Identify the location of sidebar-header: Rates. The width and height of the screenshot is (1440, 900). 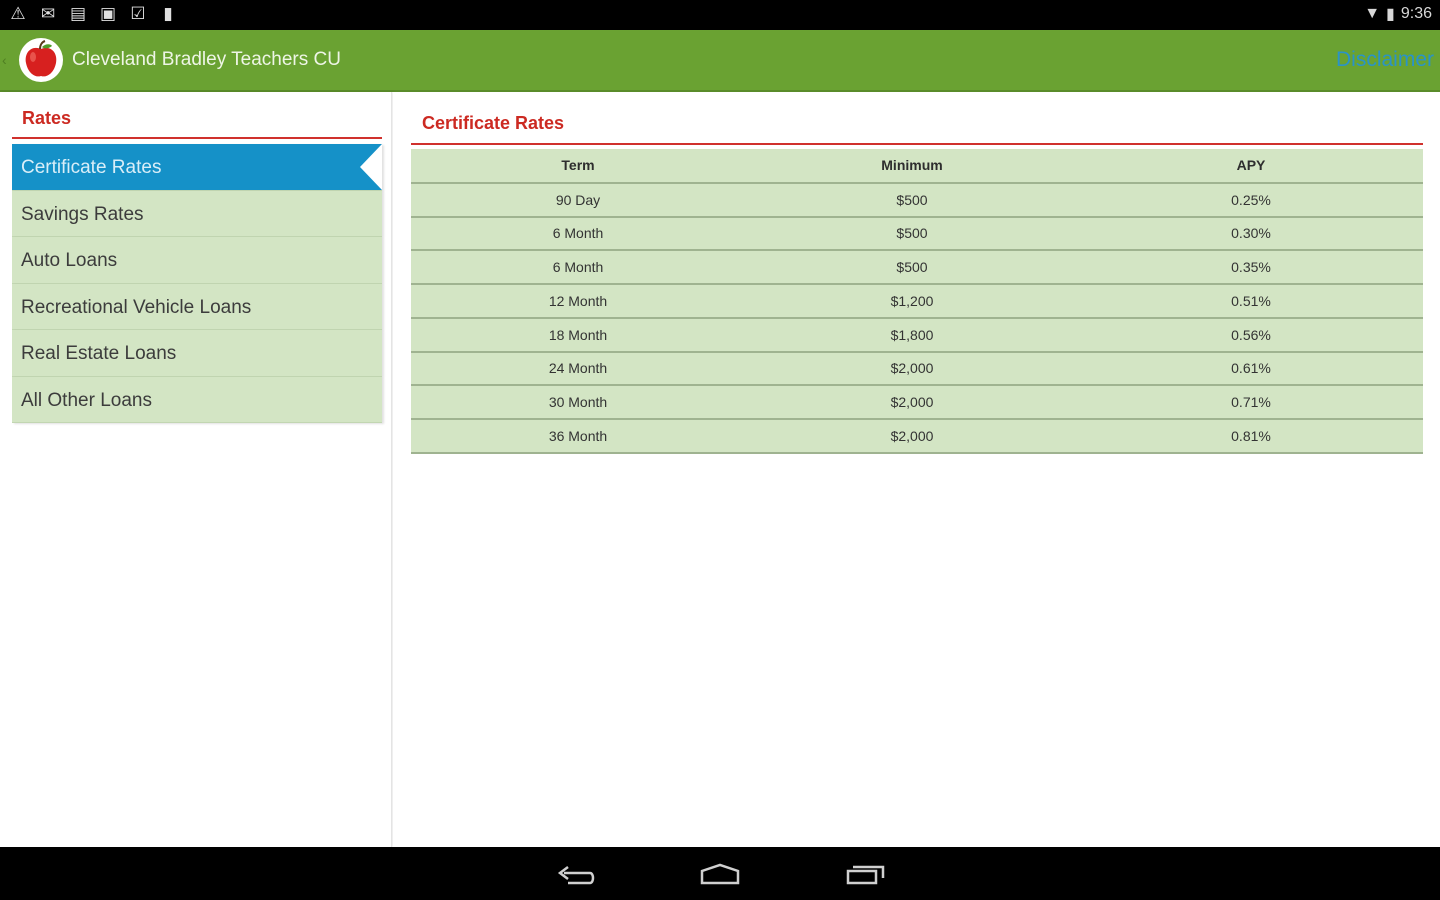
(197, 122).